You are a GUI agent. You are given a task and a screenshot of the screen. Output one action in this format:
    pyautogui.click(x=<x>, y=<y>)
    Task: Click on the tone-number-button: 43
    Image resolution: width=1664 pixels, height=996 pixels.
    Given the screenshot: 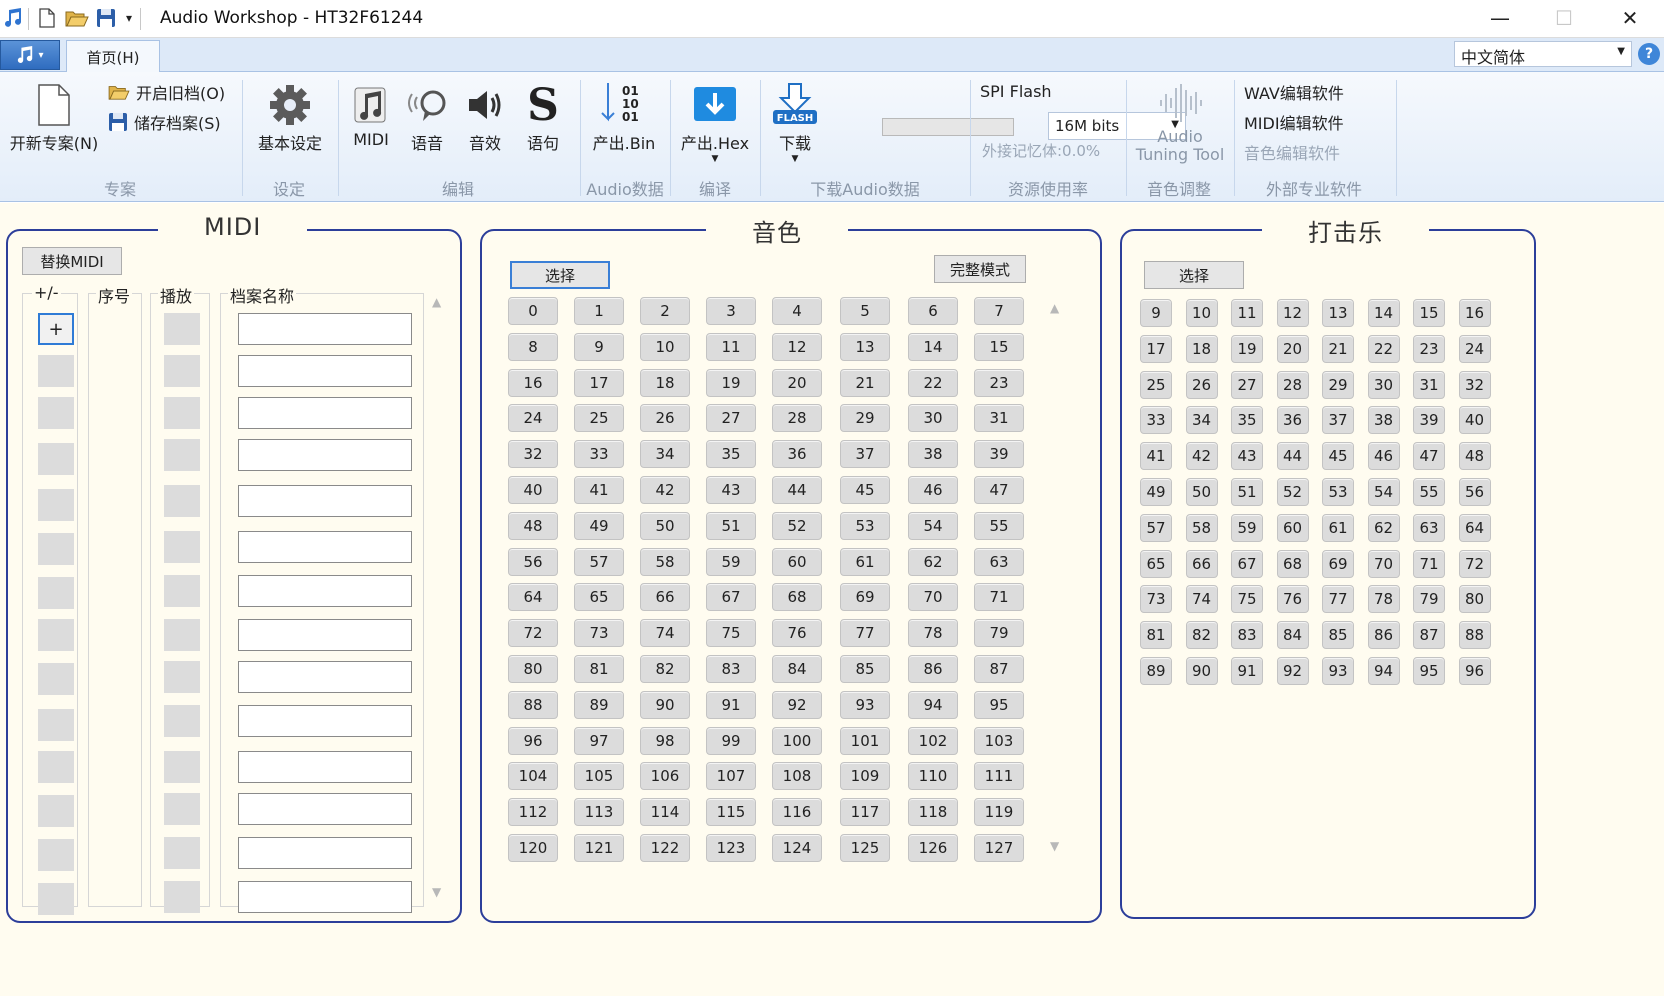 What is the action you would take?
    pyautogui.click(x=731, y=490)
    